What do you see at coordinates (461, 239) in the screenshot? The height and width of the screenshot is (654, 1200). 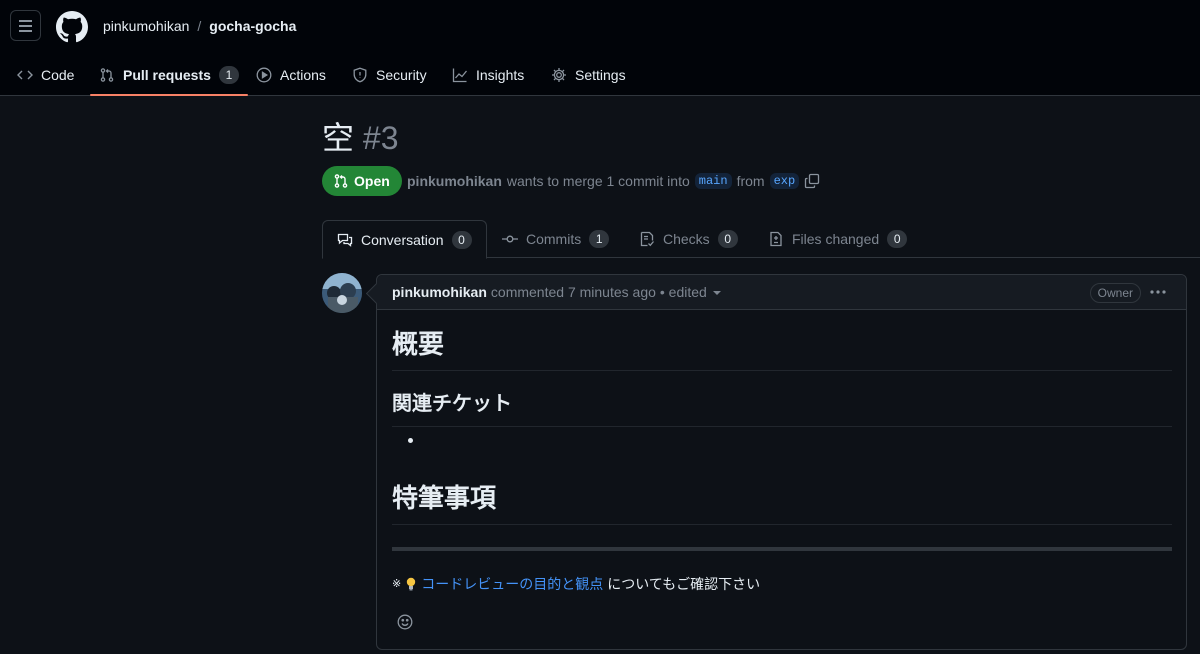 I see `conversation-counter: 0` at bounding box center [461, 239].